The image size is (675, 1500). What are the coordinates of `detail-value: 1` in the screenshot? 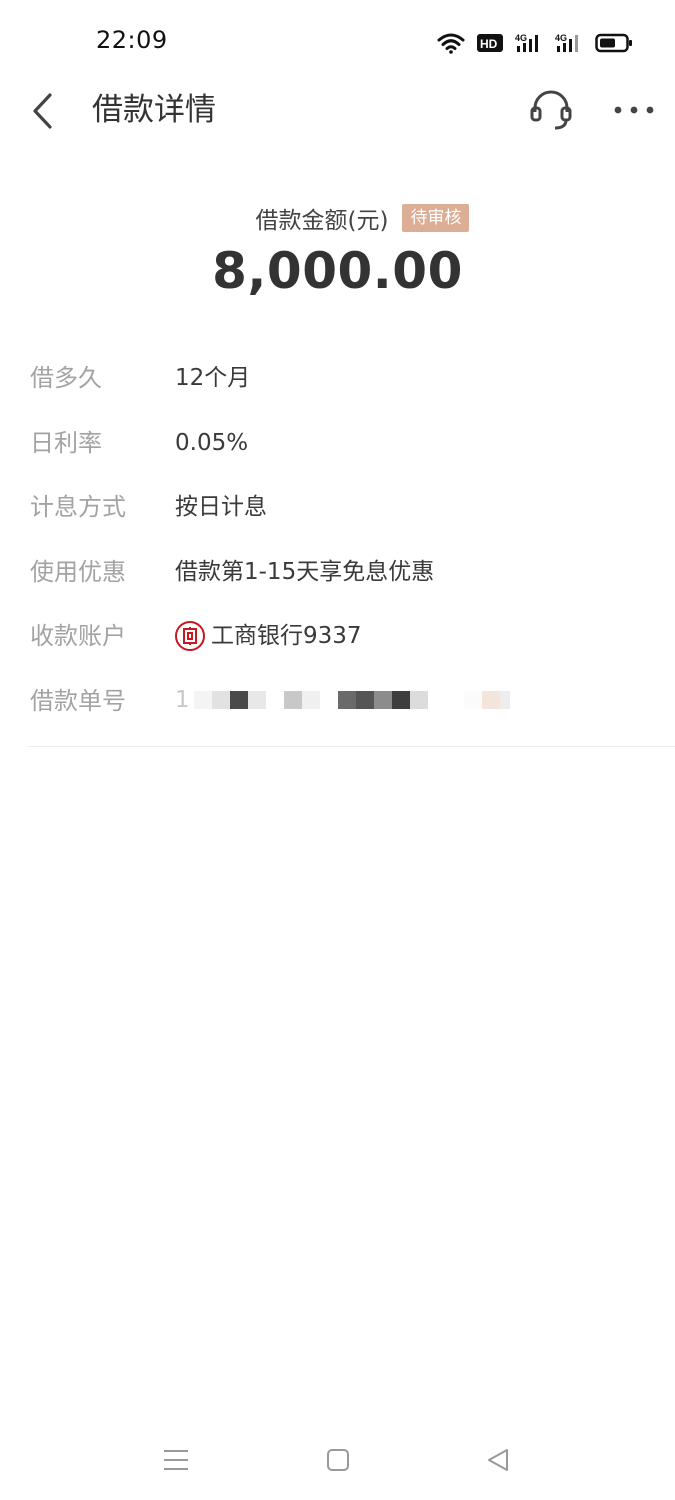 It's located at (342, 700).